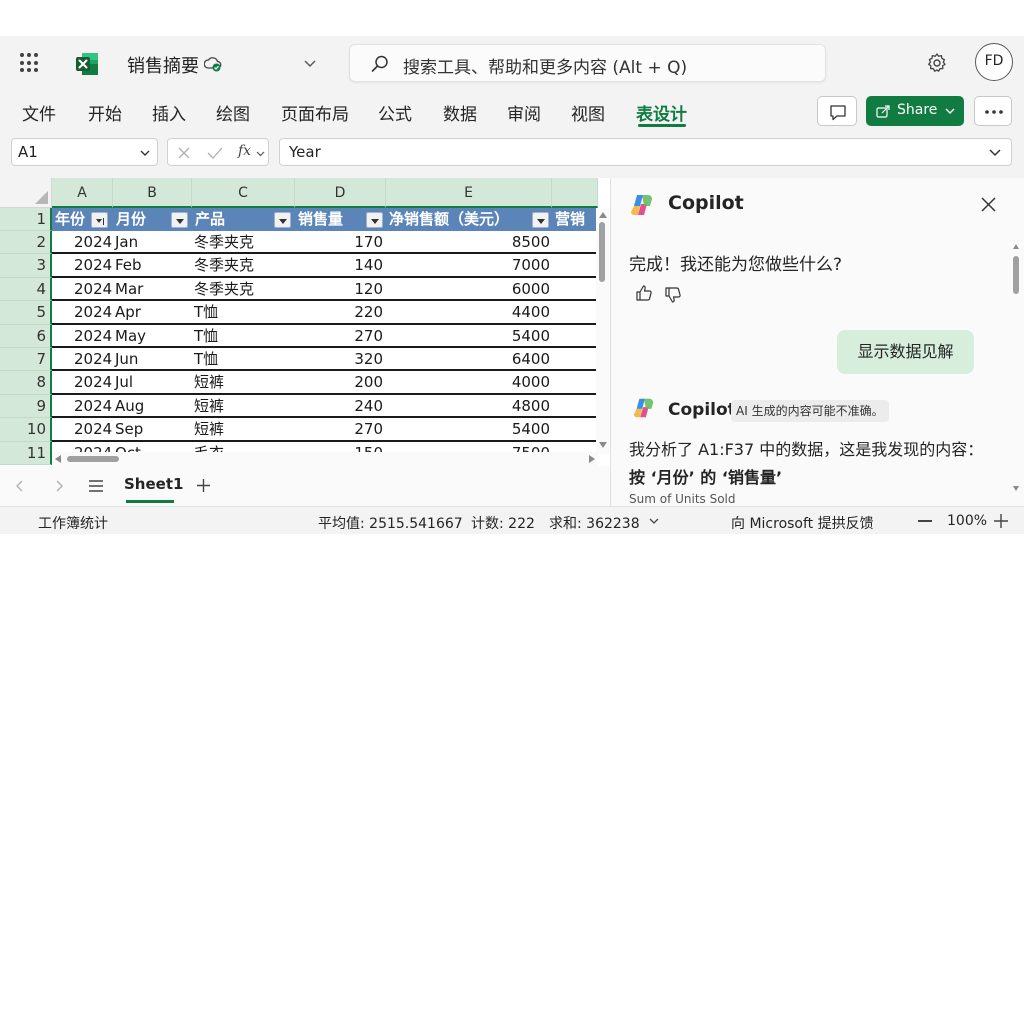 The width and height of the screenshot is (1024, 1024). Describe the element at coordinates (26, 360) in the screenshot. I see `row-header: 7` at that location.